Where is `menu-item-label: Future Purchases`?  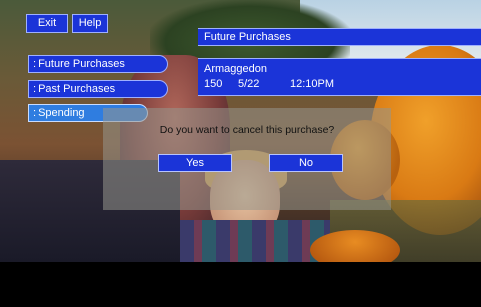
menu-item-label: Future Purchases is located at coordinates (81, 64).